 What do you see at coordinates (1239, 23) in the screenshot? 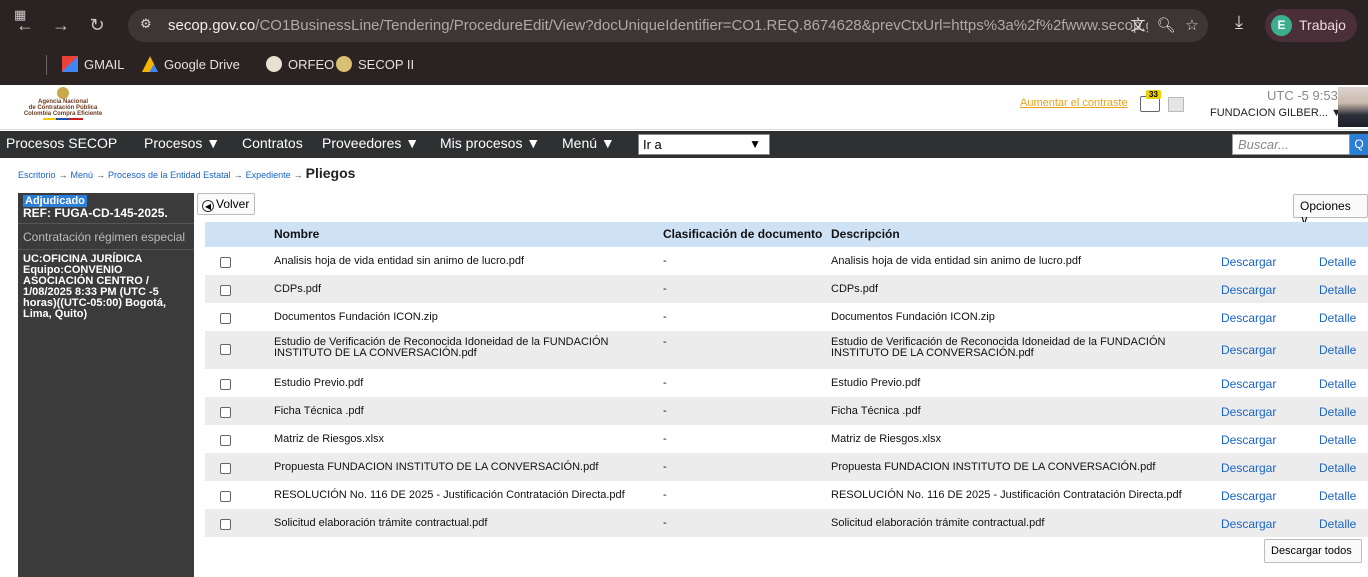
I see `download-icon: ⤓` at bounding box center [1239, 23].